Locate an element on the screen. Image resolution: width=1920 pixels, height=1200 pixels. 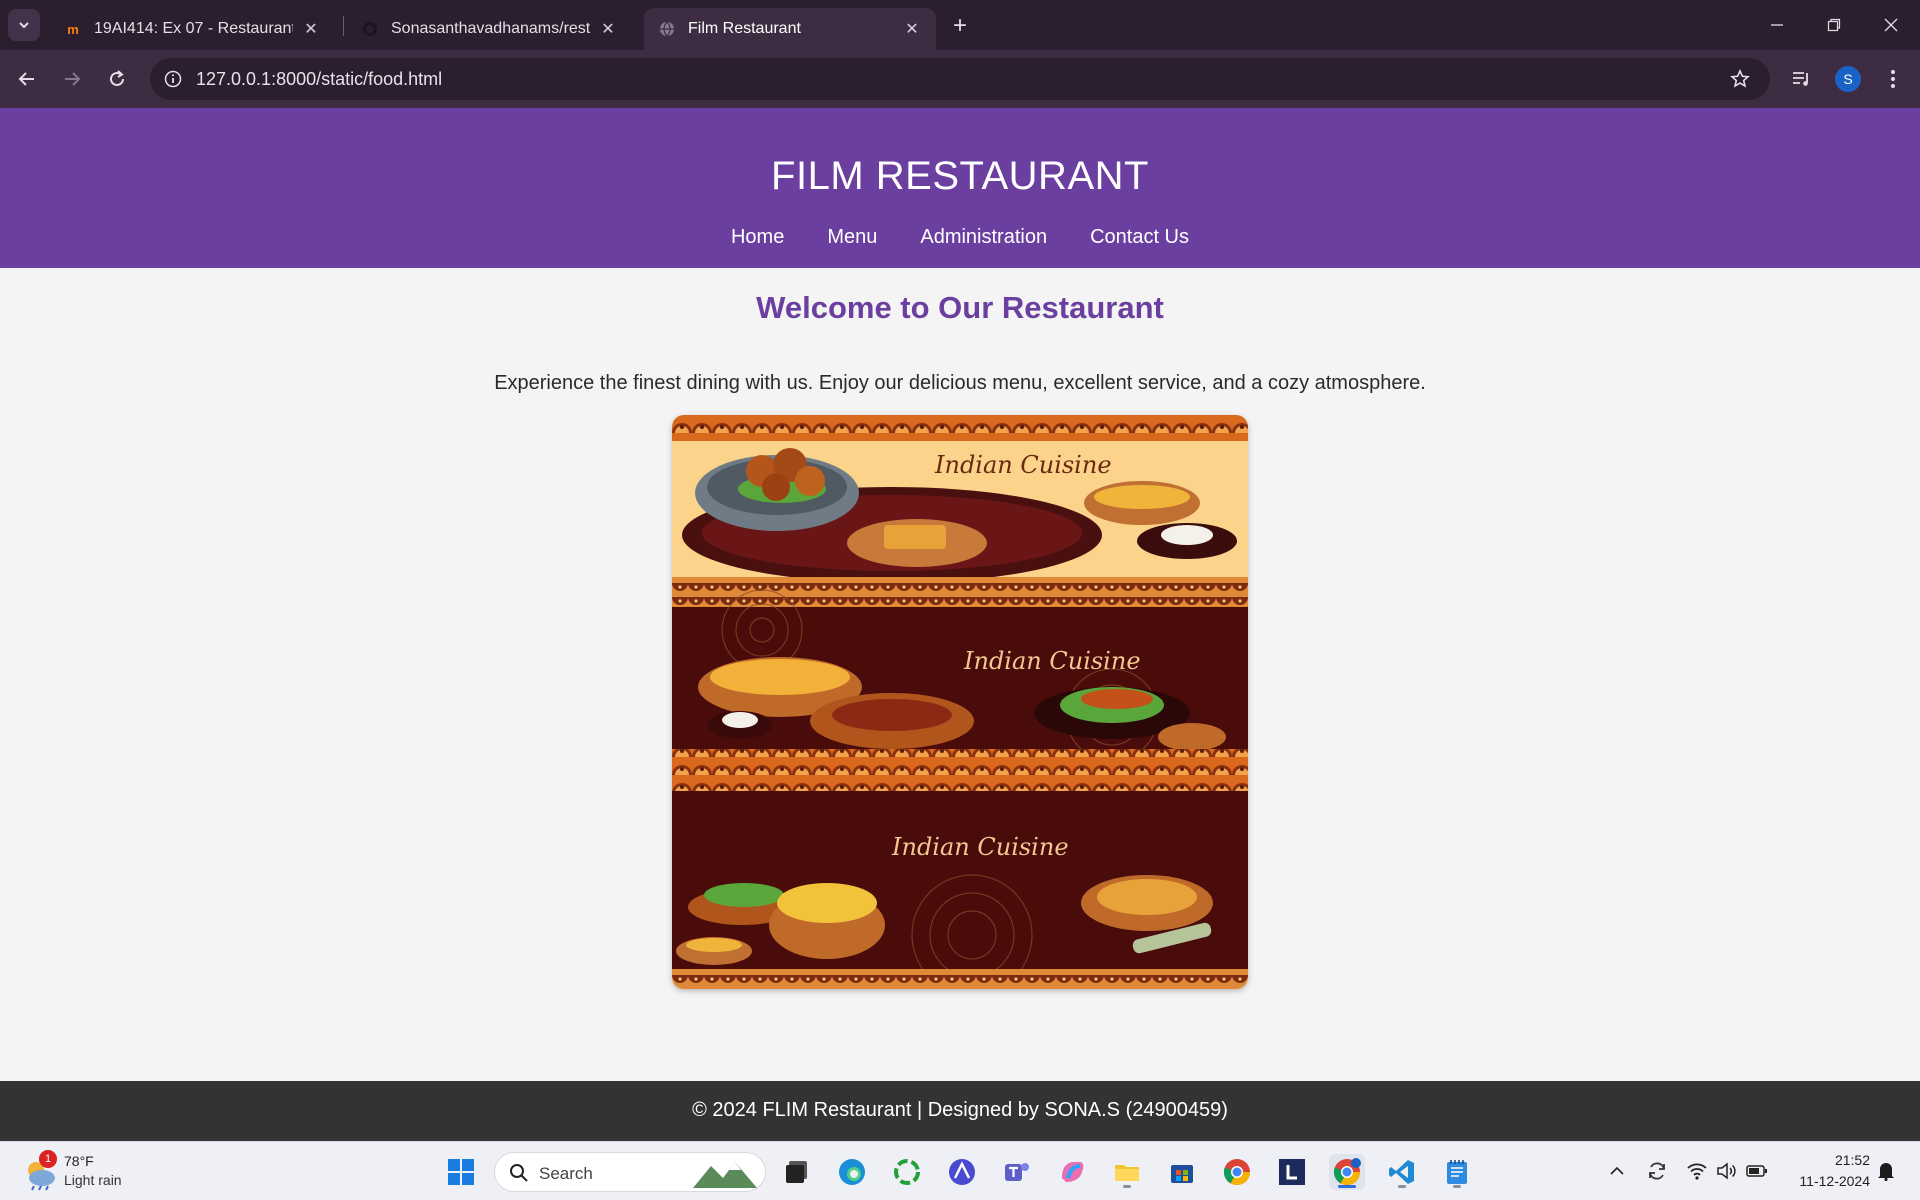
globe-icon is located at coordinates (667, 29).